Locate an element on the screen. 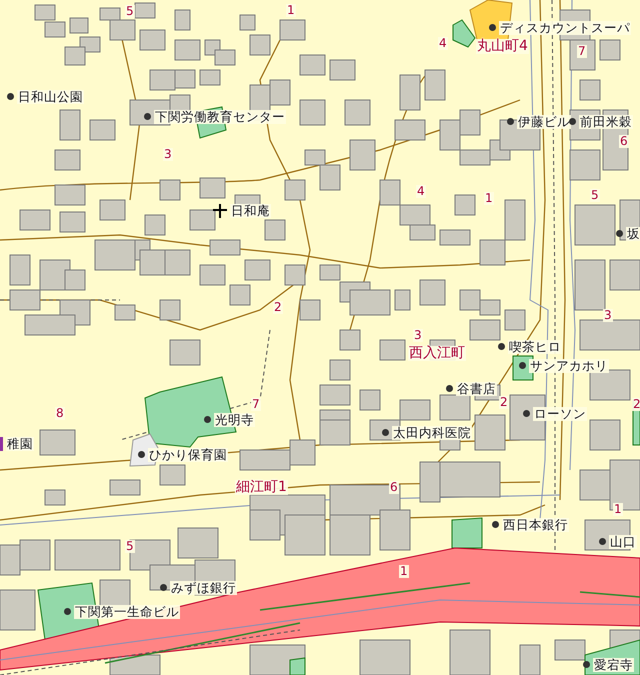  place-label: 下関労働教育センター is located at coordinates (220, 117).